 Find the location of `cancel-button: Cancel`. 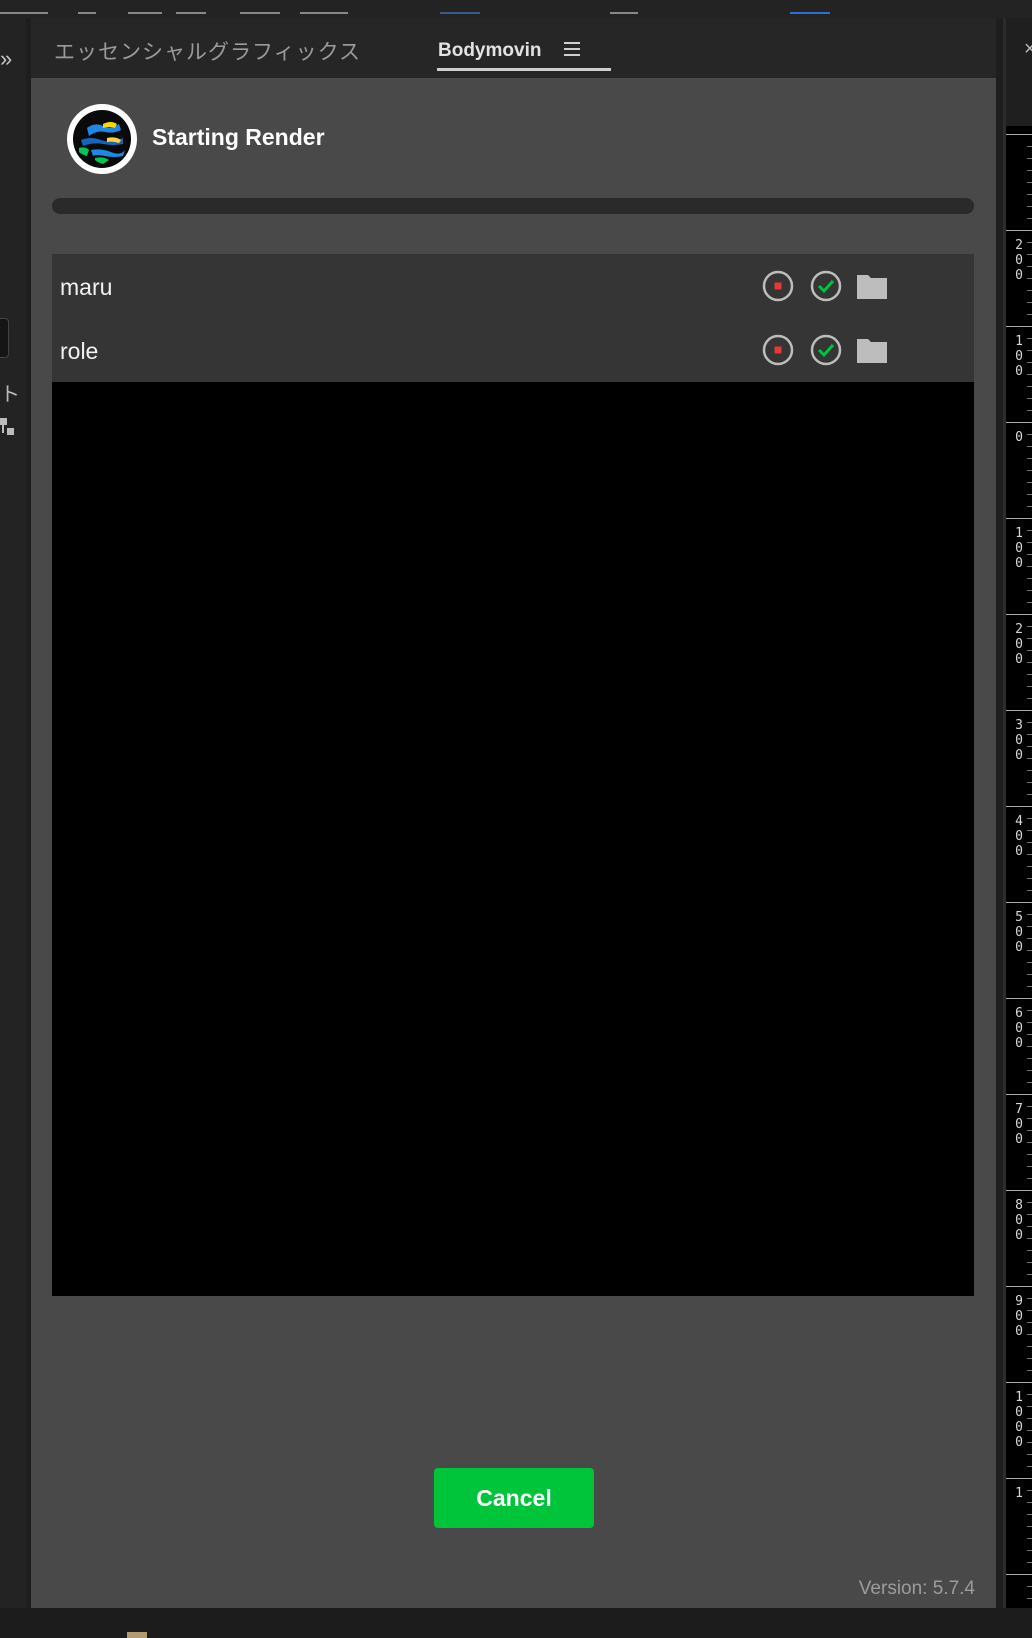

cancel-button: Cancel is located at coordinates (514, 1498).